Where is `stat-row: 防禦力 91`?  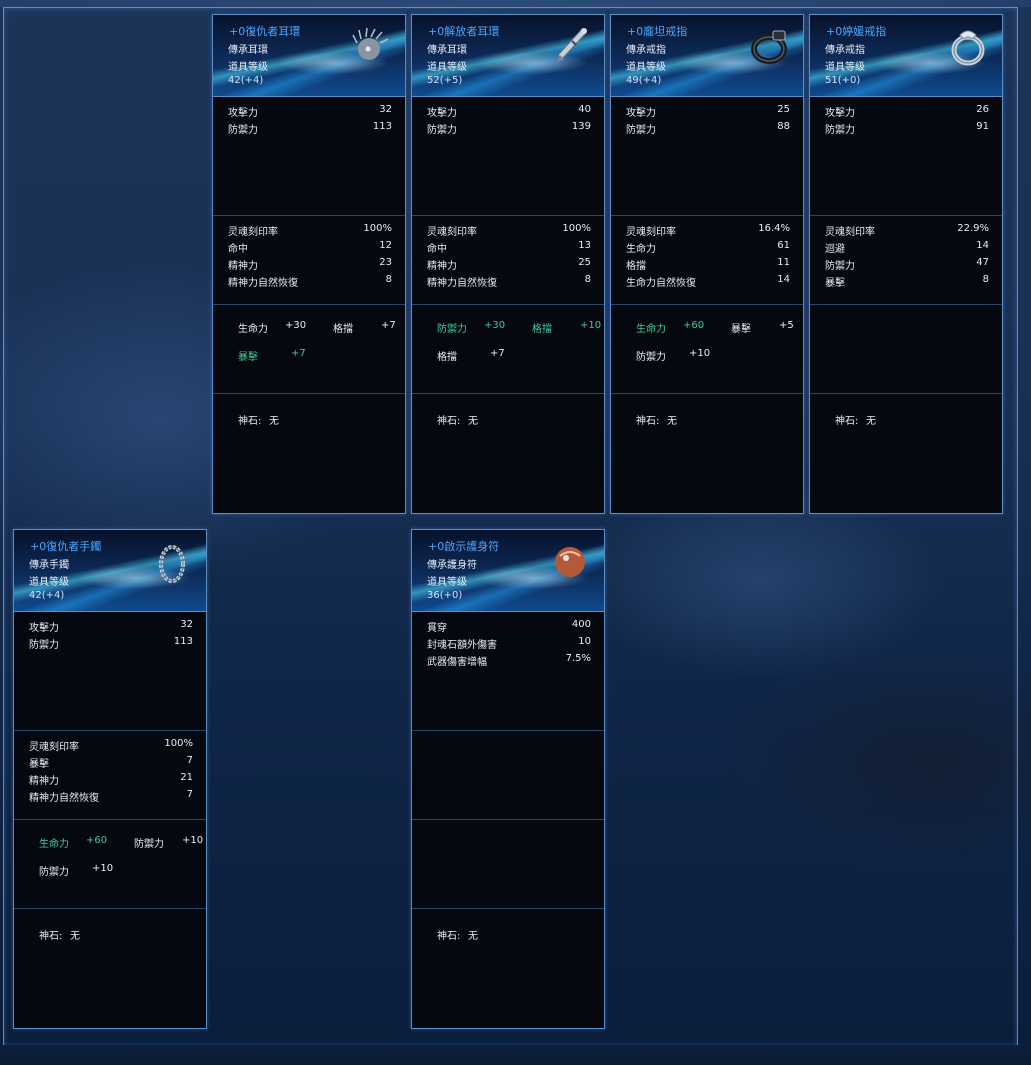 stat-row: 防禦力 91 is located at coordinates (907, 128).